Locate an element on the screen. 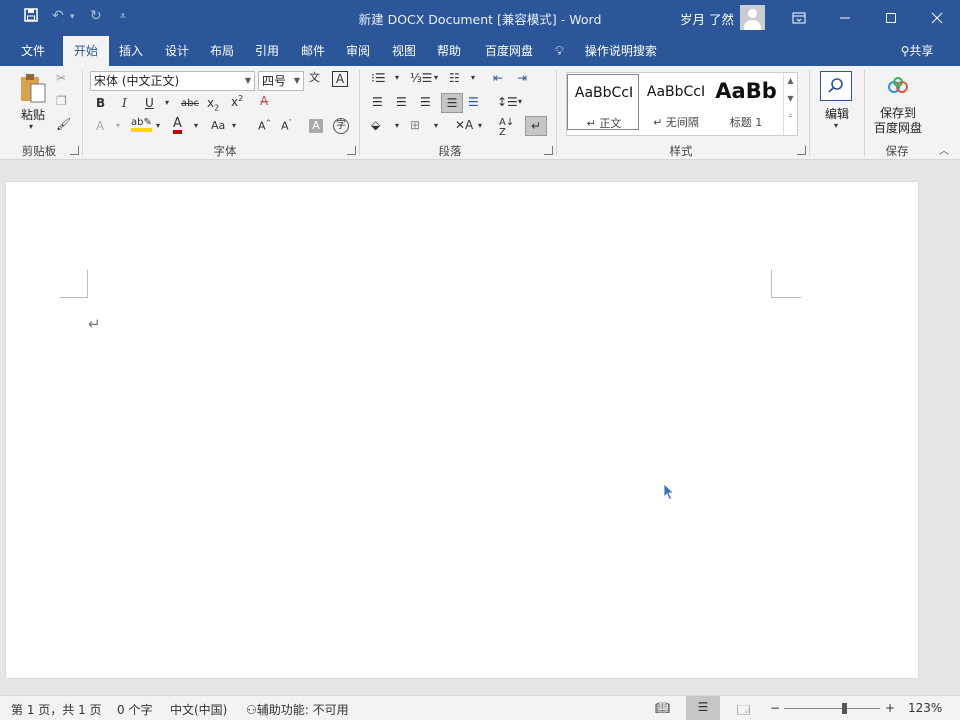 The image size is (960, 720). chinese-layout-icon: ✕A is located at coordinates (464, 125).